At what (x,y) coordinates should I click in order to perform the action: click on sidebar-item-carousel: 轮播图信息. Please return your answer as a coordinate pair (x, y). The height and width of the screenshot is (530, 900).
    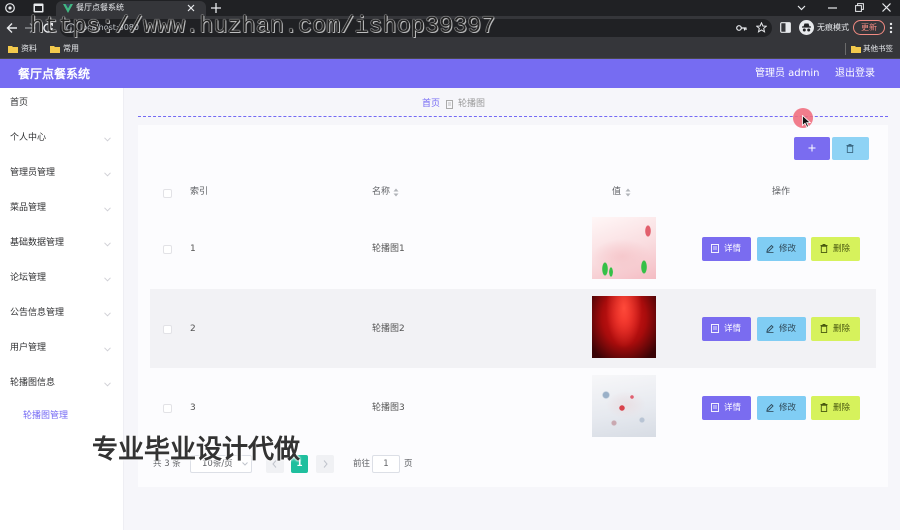
    Looking at the image, I should click on (61, 384).